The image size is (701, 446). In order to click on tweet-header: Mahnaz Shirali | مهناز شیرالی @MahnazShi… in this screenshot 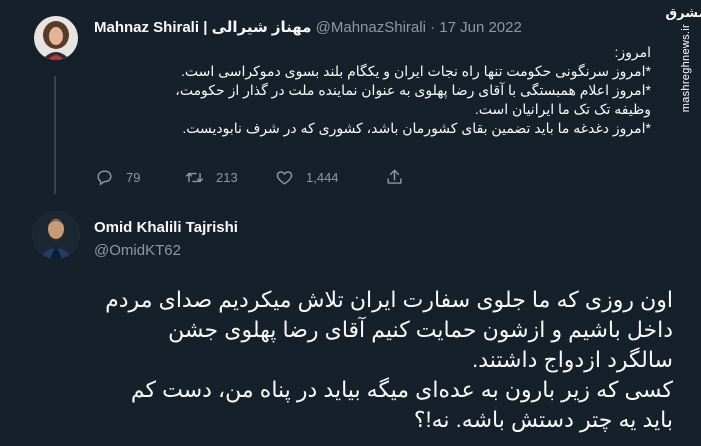, I will do `click(308, 27)`.